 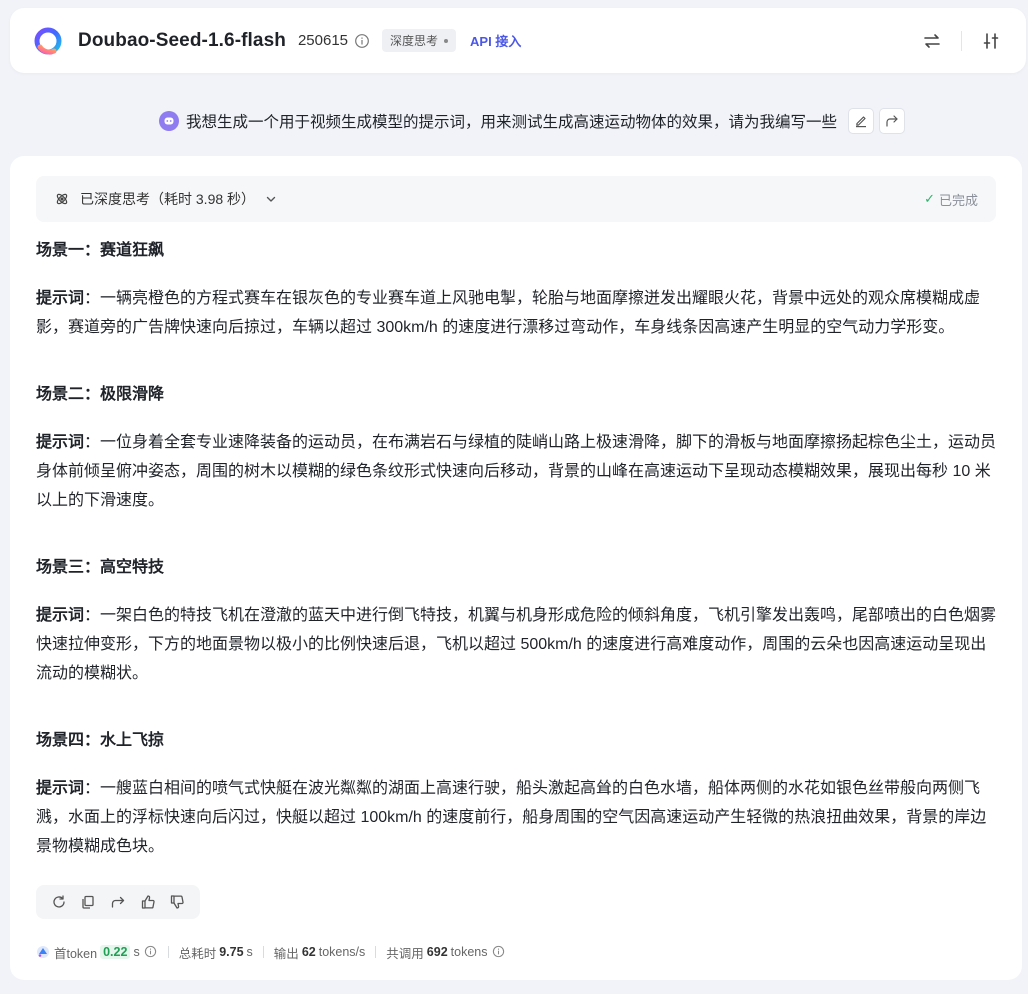 I want to click on edit-icon, so click(x=861, y=121).